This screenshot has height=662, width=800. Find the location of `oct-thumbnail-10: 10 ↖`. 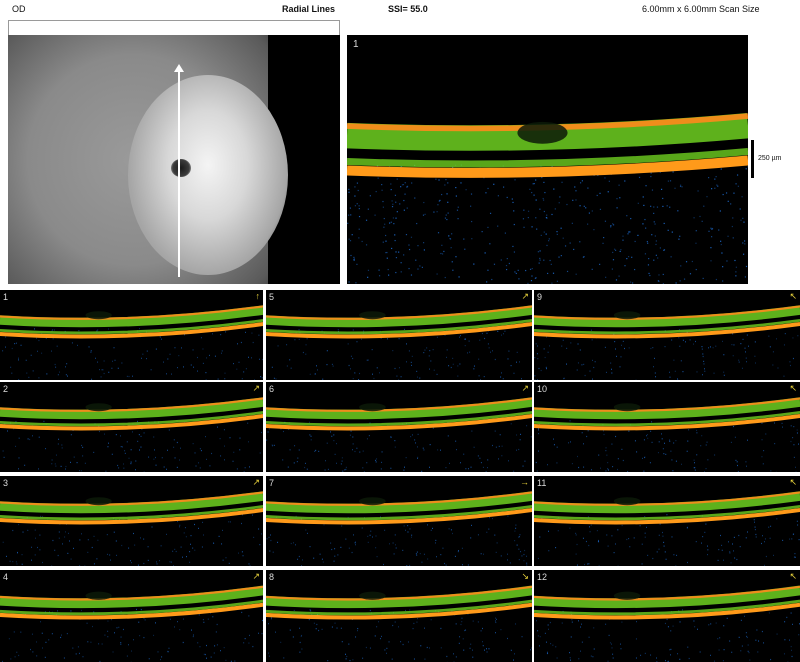

oct-thumbnail-10: 10 ↖ is located at coordinates (667, 427).